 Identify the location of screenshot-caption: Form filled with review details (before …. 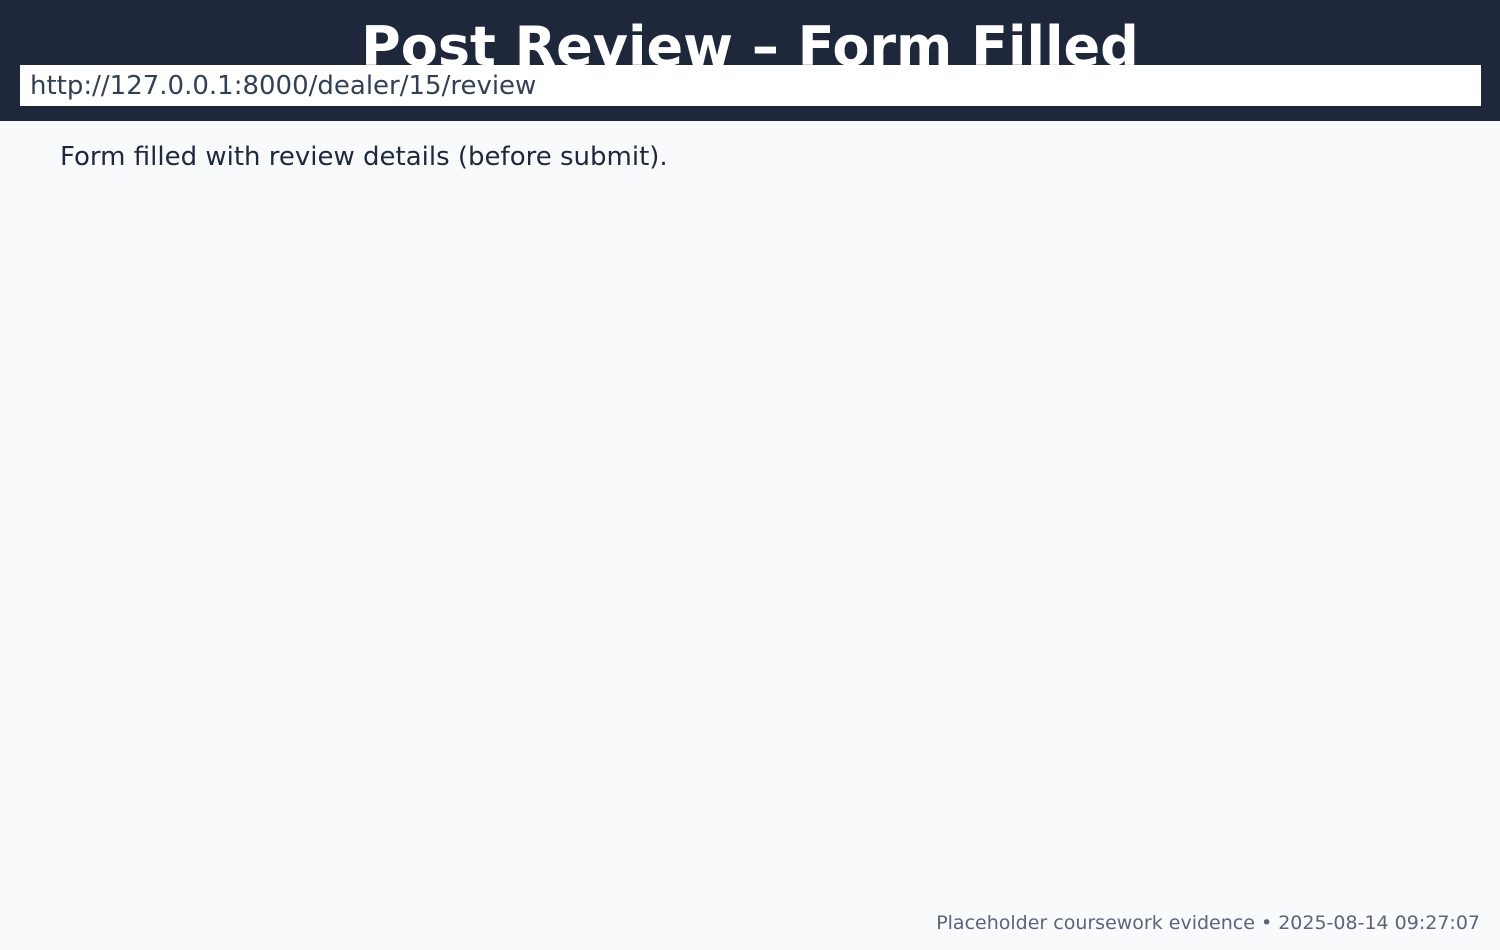
(364, 157).